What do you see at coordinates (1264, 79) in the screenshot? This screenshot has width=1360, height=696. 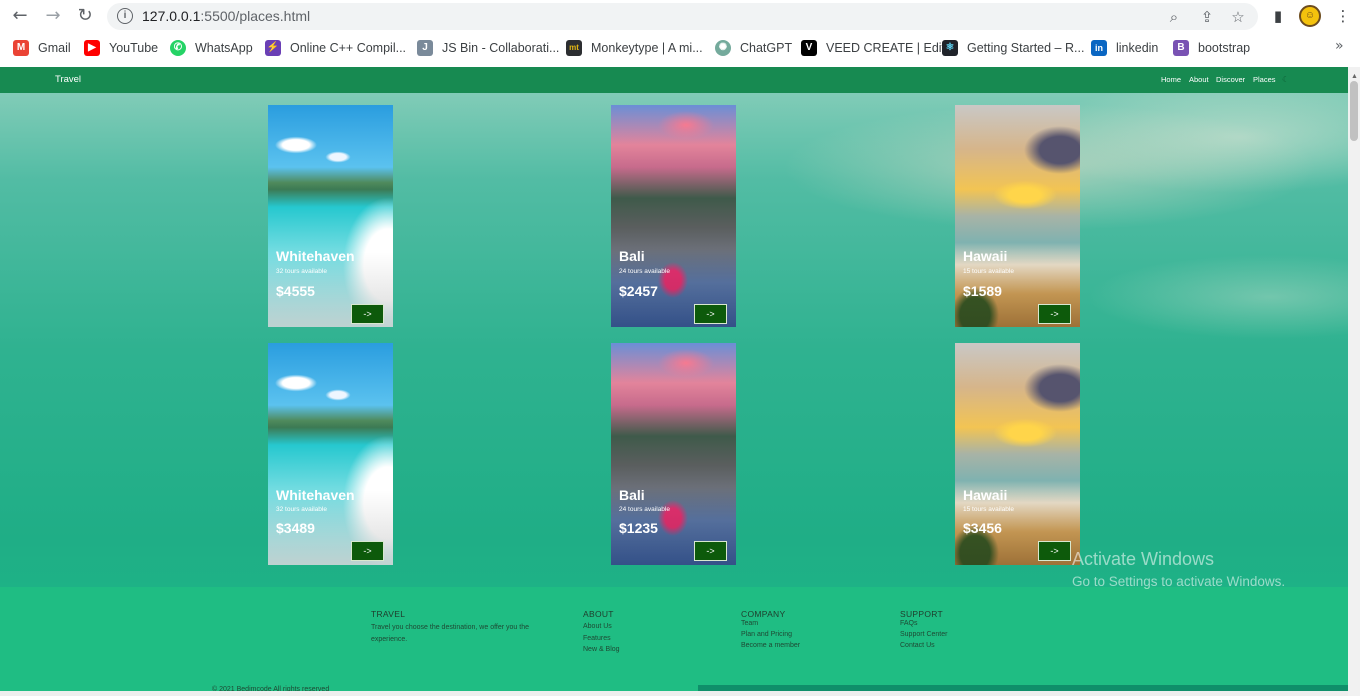 I see `nav-link-places: Places` at bounding box center [1264, 79].